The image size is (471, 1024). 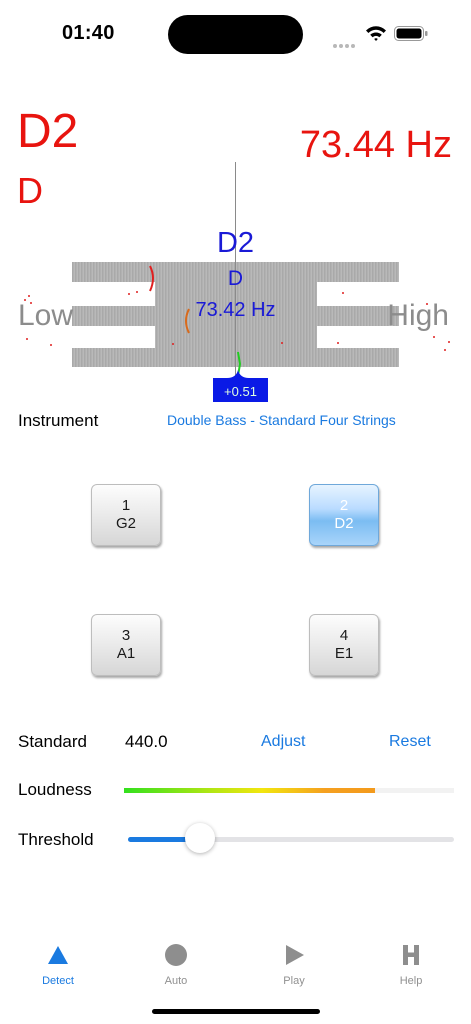 What do you see at coordinates (249, 790) in the screenshot?
I see `loudness-fill` at bounding box center [249, 790].